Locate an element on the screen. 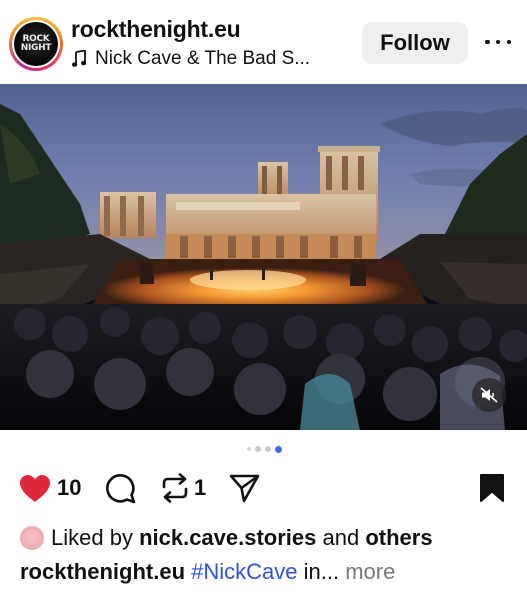 The image size is (527, 600). likes-summary: Liked by nick.cave.stories and others is located at coordinates (226, 538).